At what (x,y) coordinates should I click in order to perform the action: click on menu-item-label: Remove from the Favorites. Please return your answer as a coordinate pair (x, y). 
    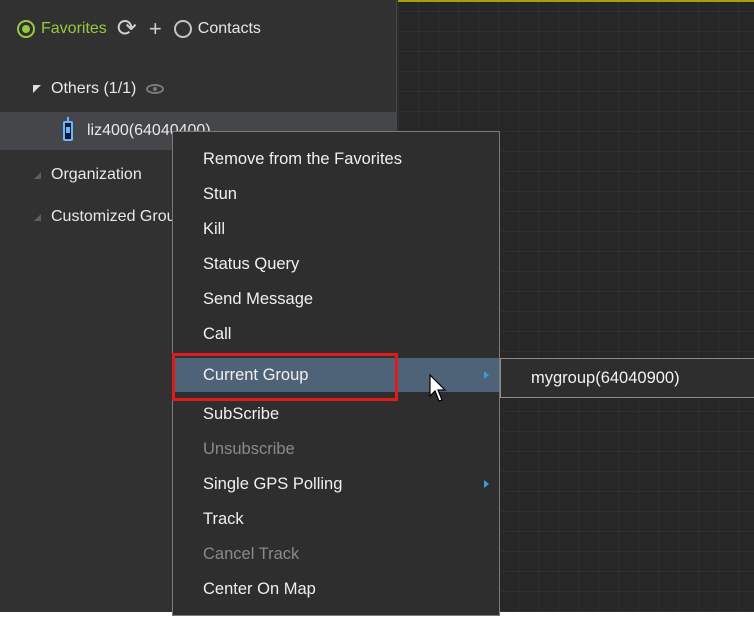
    Looking at the image, I should click on (302, 158).